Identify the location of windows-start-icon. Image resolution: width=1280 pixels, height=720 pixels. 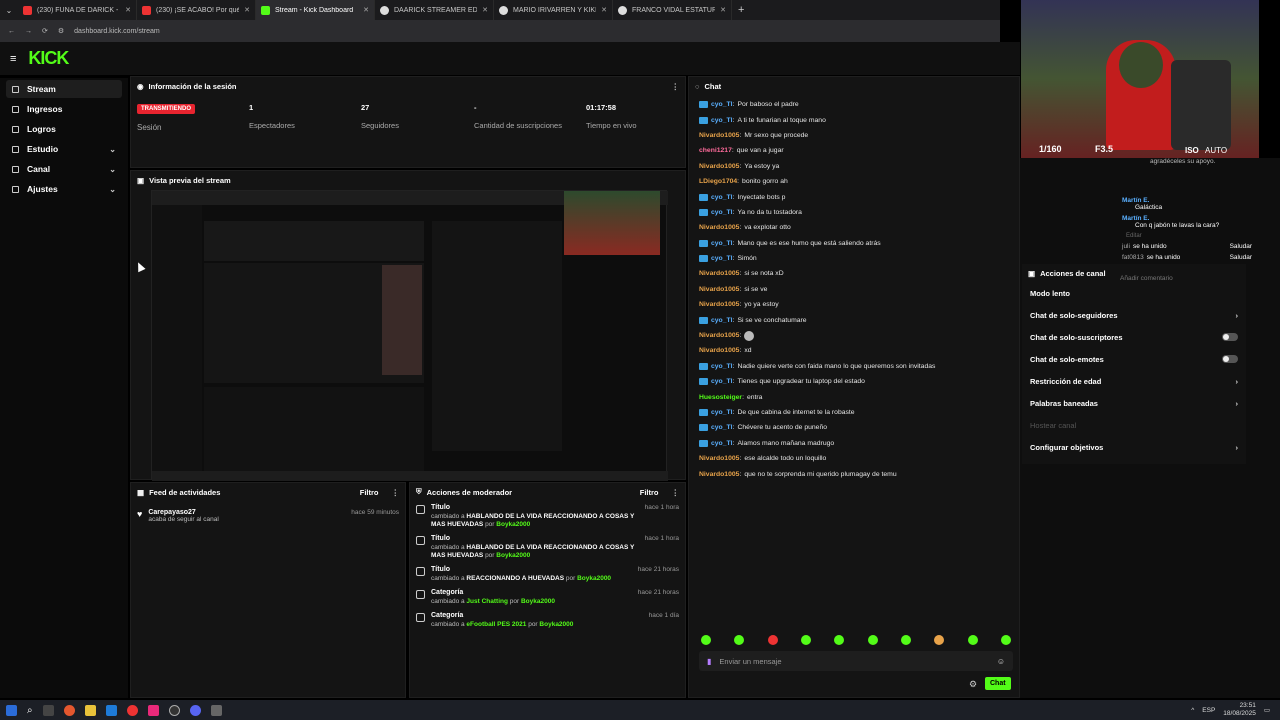
(11, 710).